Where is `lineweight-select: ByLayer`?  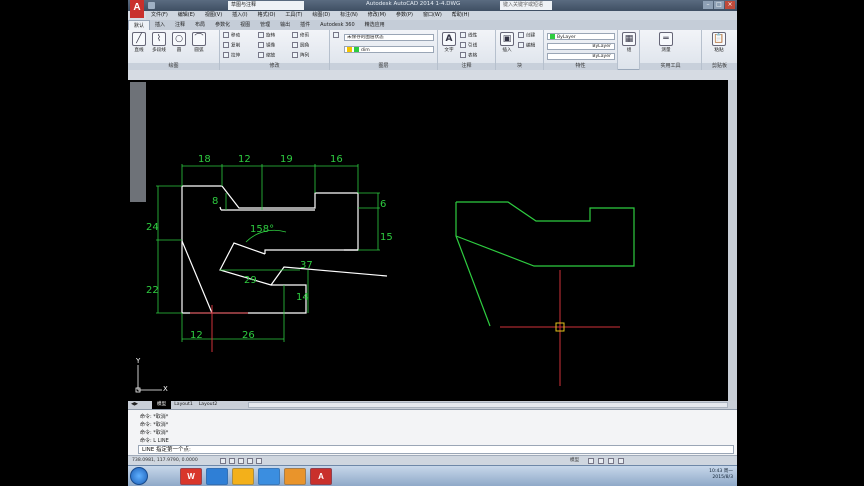
lineweight-select: ByLayer is located at coordinates (581, 56).